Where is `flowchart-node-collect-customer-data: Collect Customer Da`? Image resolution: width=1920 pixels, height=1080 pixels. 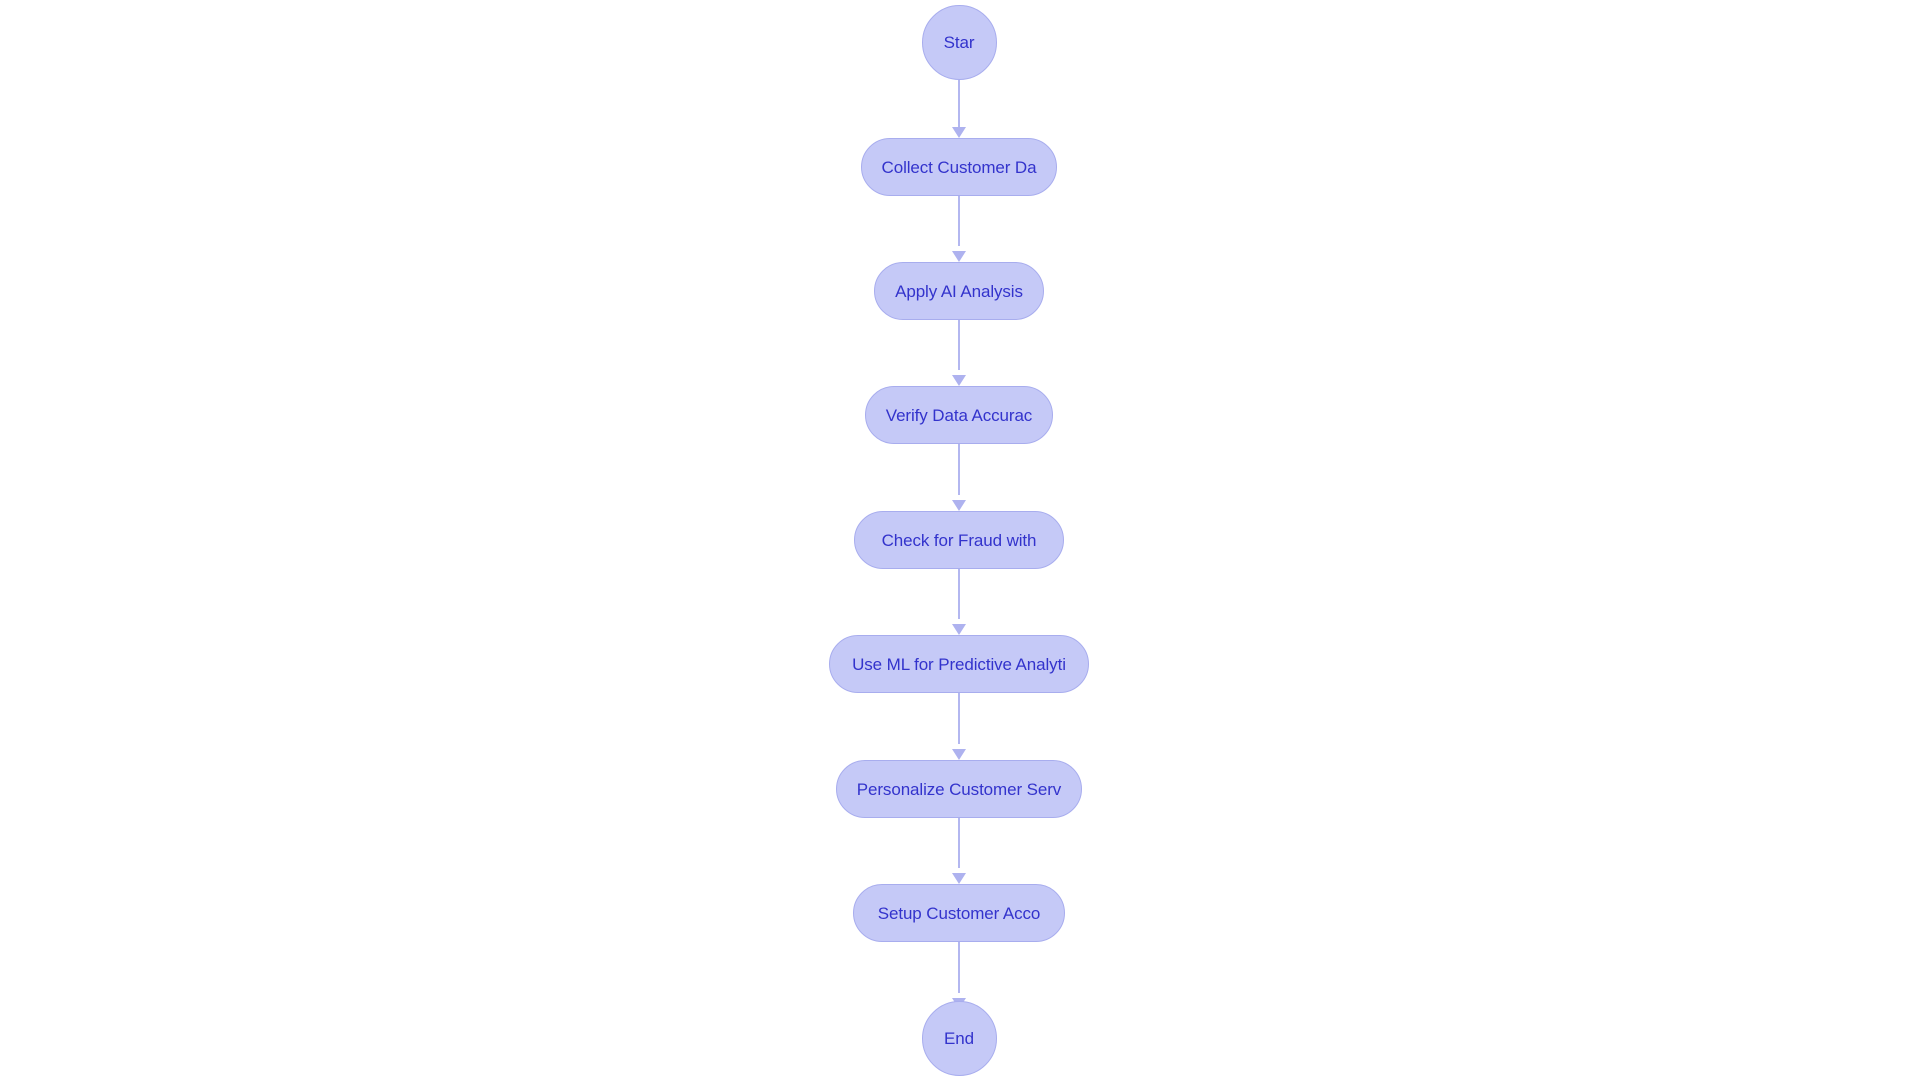 flowchart-node-collect-customer-data: Collect Customer Da is located at coordinates (959, 167).